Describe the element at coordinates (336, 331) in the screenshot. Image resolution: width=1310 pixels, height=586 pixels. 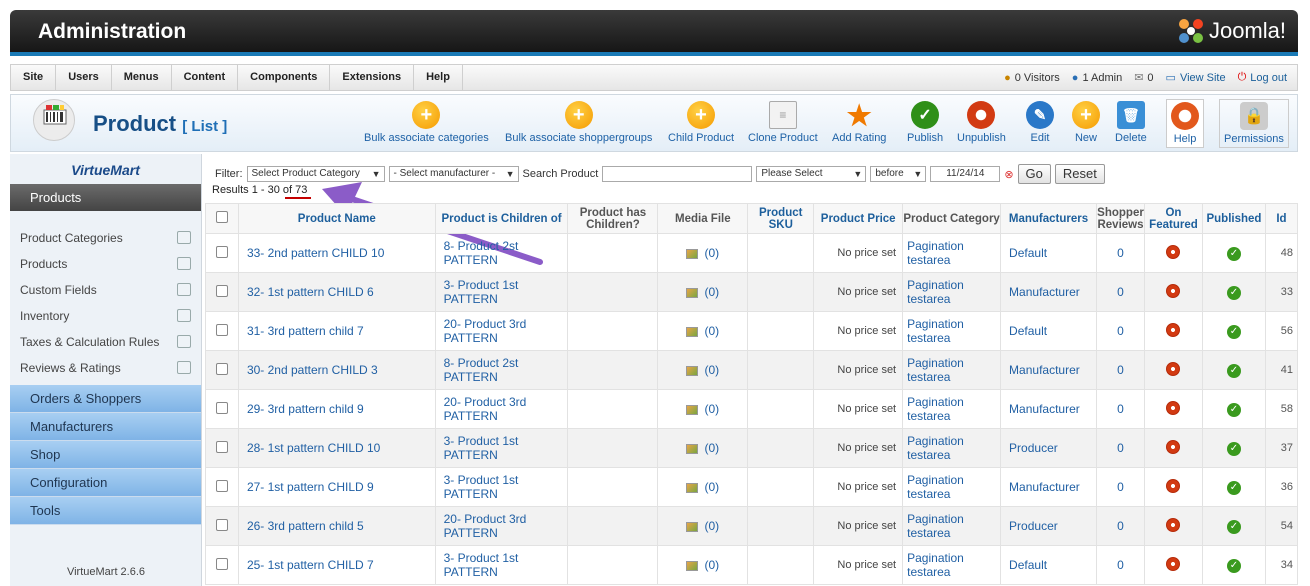
I see `product-name-link: 31- 3rd pattern child 7` at that location.